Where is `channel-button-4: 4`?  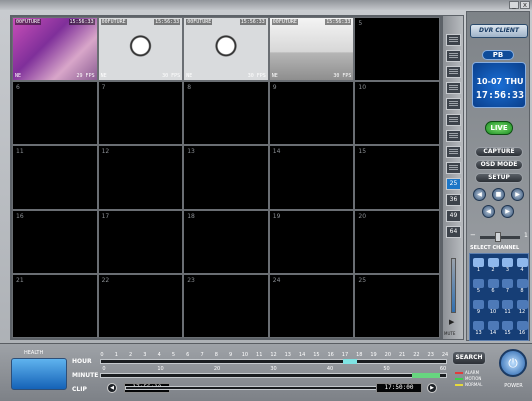
channel-button-4: 4 is located at coordinates (522, 266).